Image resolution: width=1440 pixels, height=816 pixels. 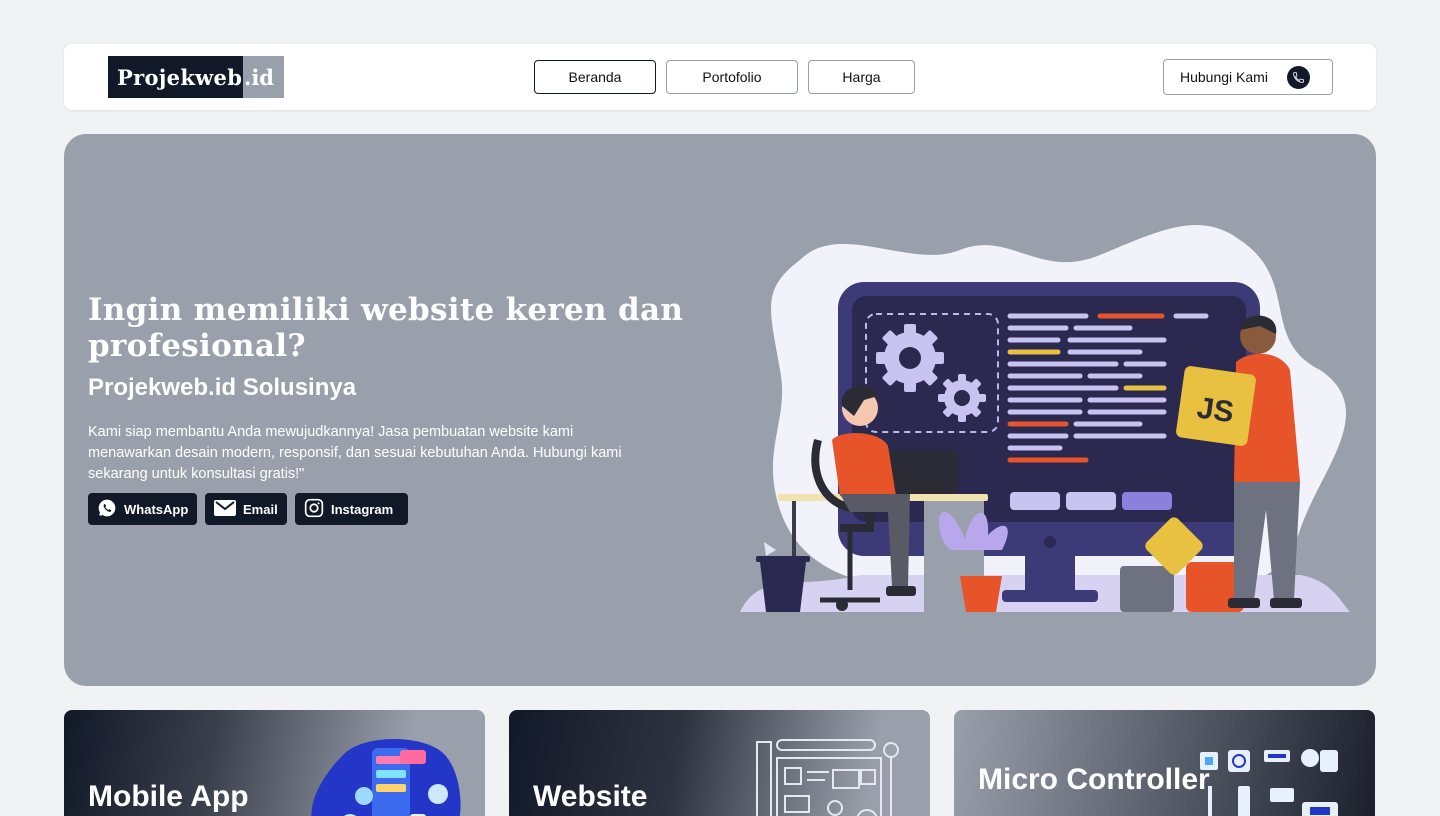 What do you see at coordinates (386, 777) in the screenshot?
I see `mobile-app-illustration` at bounding box center [386, 777].